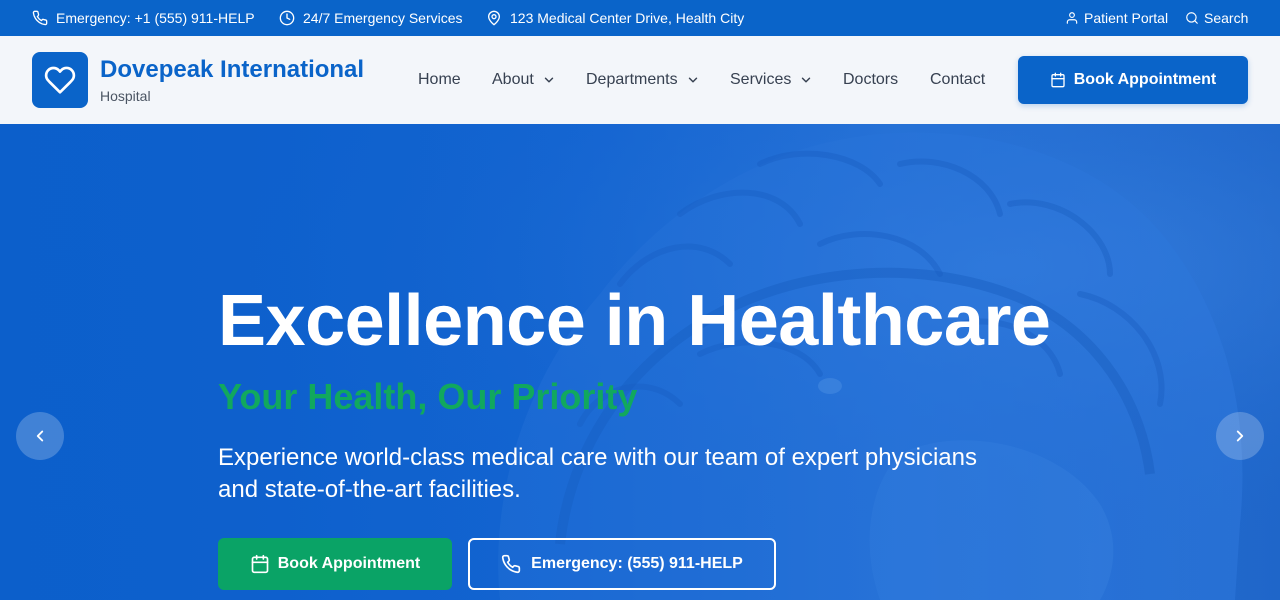  I want to click on hero-book-appointment-label: Book Appointment, so click(349, 563).